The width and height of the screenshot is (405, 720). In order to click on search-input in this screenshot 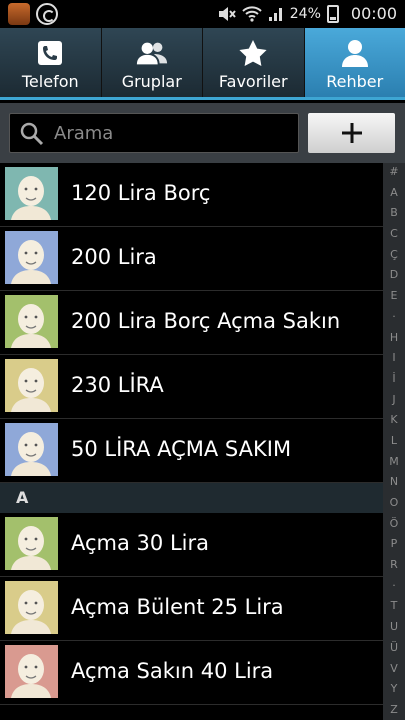, I will do `click(169, 133)`.